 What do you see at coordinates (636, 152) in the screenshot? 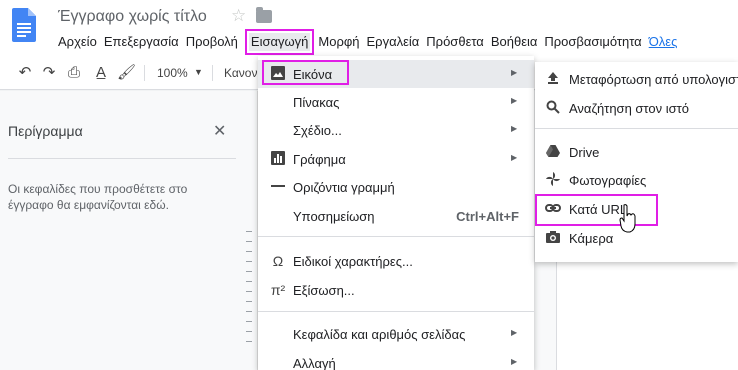
I see `submenu-item-drive: Drive` at bounding box center [636, 152].